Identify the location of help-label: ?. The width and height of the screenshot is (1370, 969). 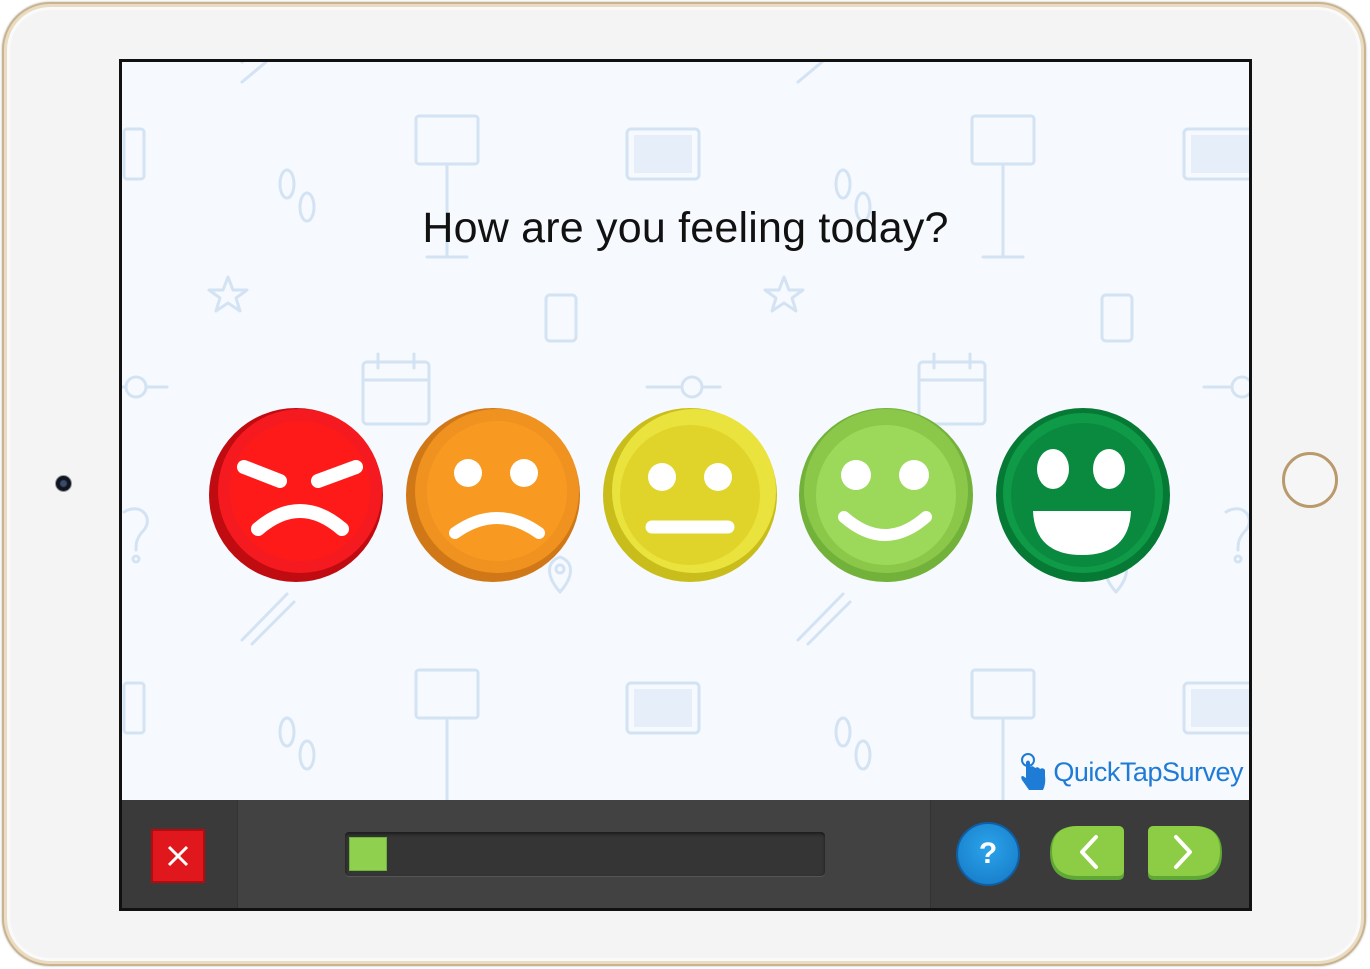
(988, 853).